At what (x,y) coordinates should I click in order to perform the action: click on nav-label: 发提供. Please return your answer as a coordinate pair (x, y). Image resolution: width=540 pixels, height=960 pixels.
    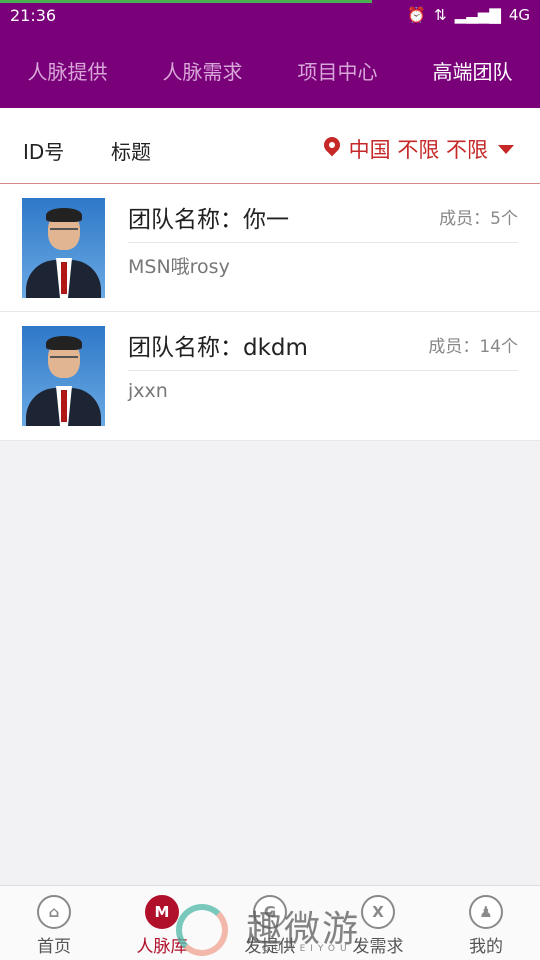
    Looking at the image, I should click on (270, 947).